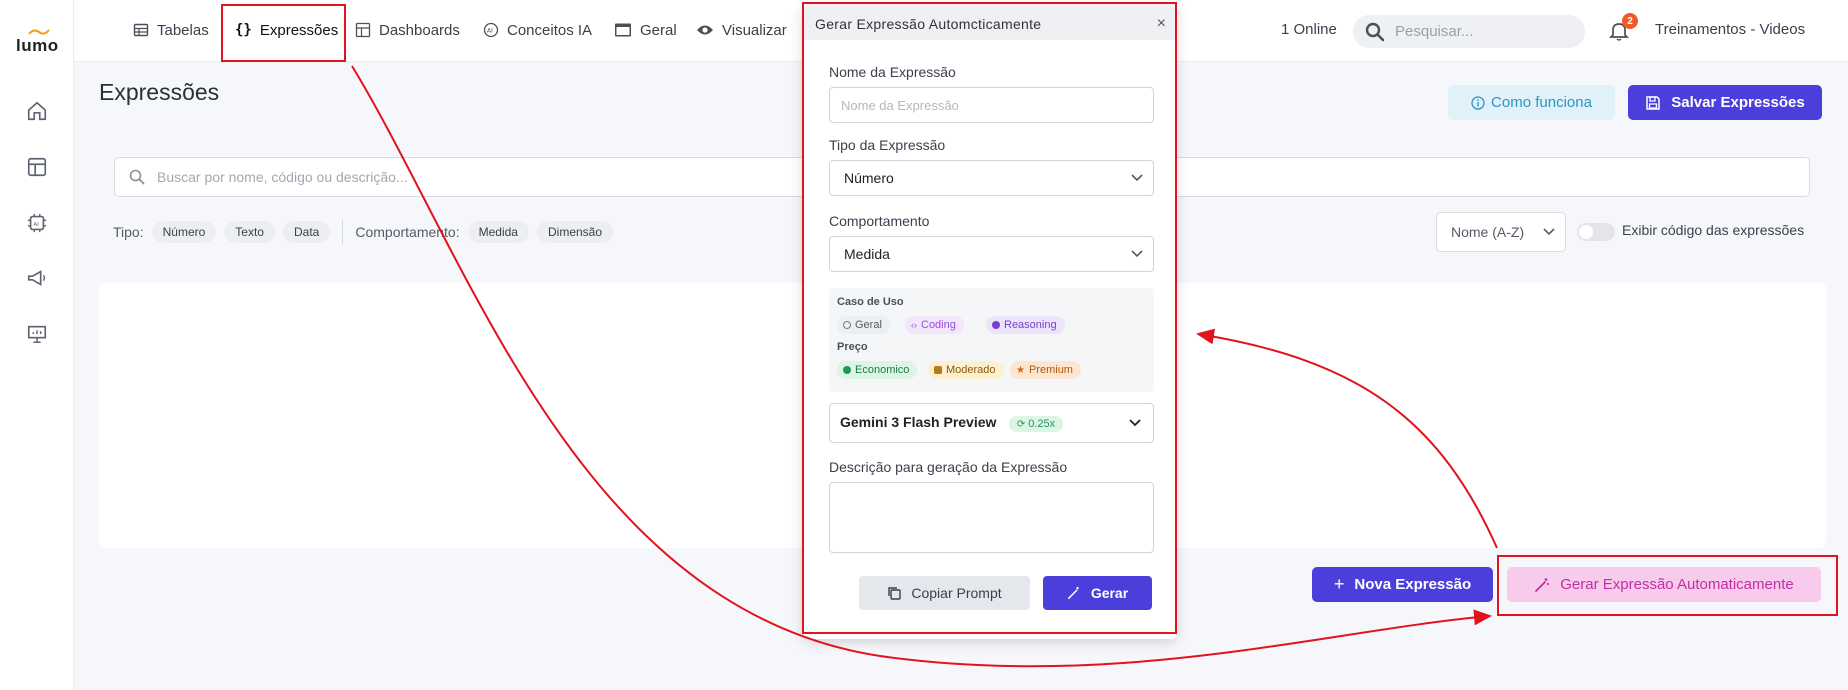 The image size is (1848, 690). I want to click on piggy-bank-icon, so click(847, 370).